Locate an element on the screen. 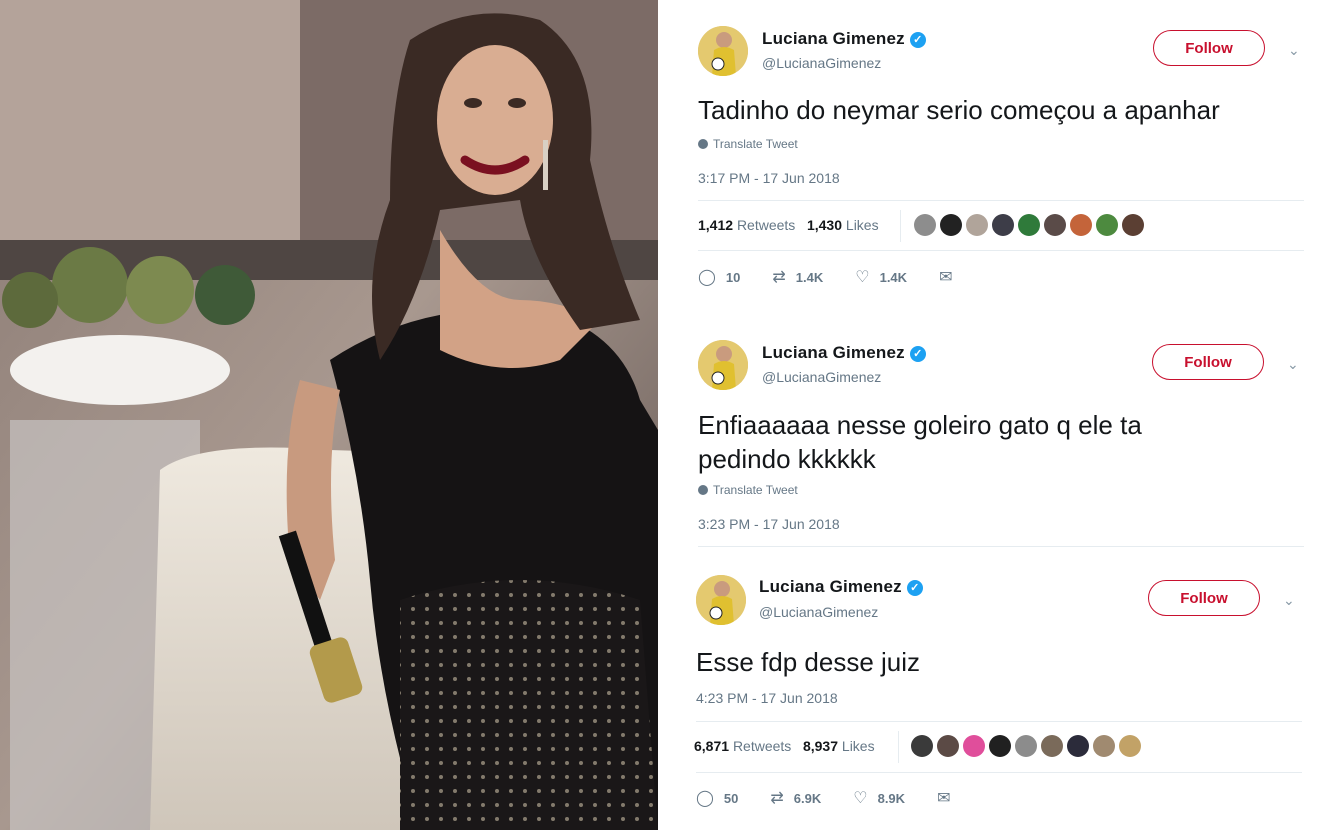 Image resolution: width=1335 pixels, height=830 pixels. likes-count: 8,937 is located at coordinates (820, 746).